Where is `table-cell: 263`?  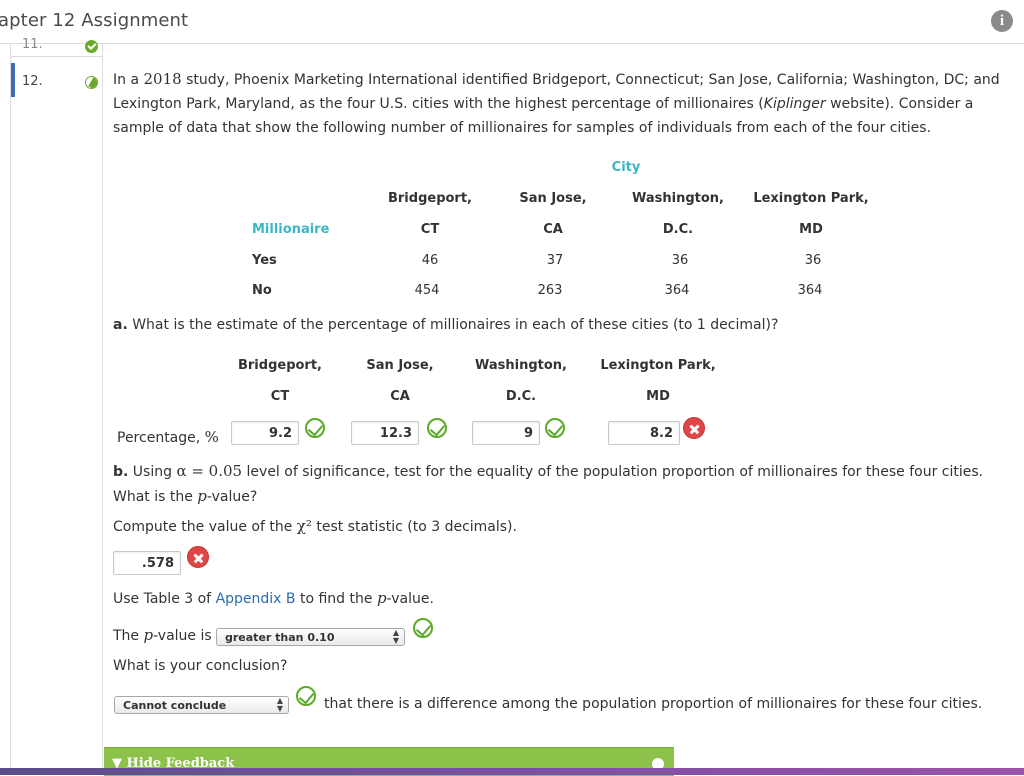 table-cell: 263 is located at coordinates (550, 290).